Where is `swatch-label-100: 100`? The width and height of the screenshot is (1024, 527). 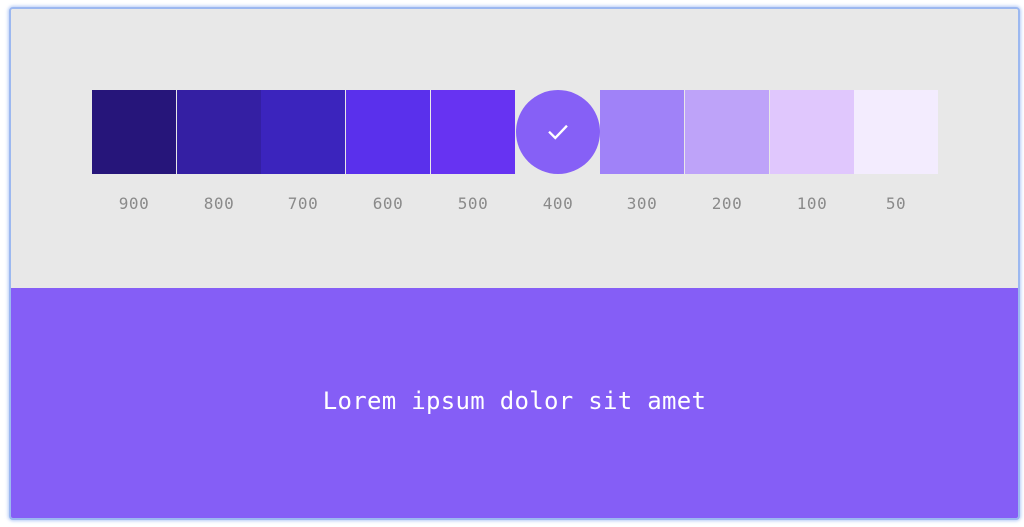
swatch-label-100: 100 is located at coordinates (812, 203).